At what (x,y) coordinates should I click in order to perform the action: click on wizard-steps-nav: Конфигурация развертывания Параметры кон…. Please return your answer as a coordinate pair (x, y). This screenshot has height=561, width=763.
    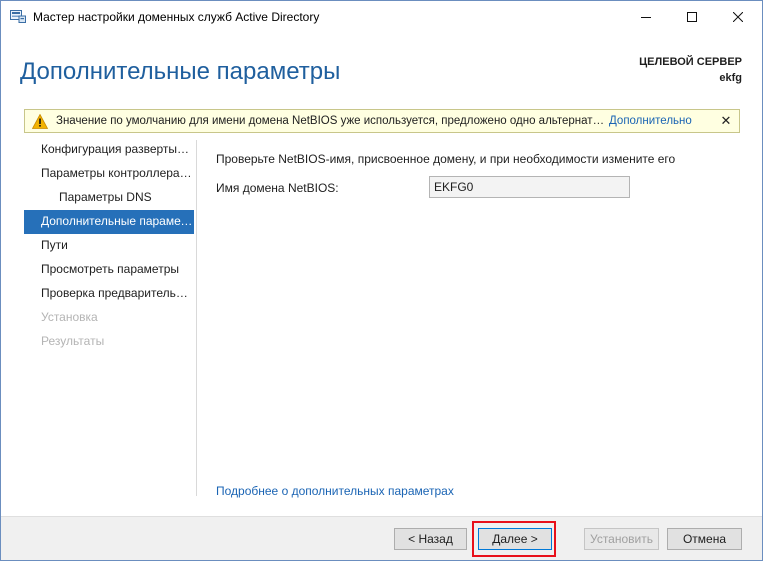
    Looking at the image, I should click on (109, 246).